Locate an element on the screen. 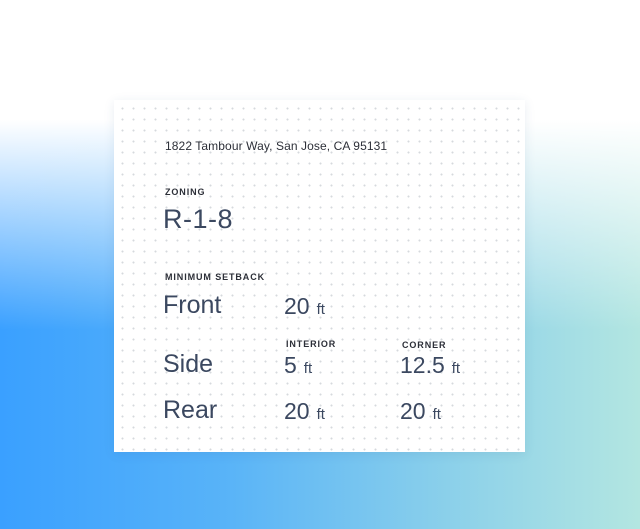 The height and width of the screenshot is (529, 640). side-interior-unit: ft is located at coordinates (308, 368).